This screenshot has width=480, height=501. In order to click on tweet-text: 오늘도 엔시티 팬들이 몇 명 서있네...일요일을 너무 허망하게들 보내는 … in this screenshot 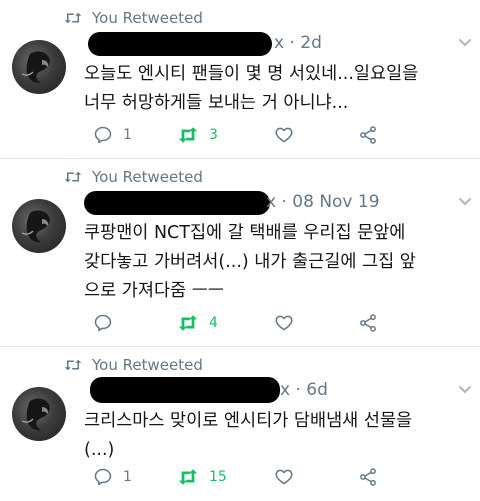, I will do `click(251, 88)`.